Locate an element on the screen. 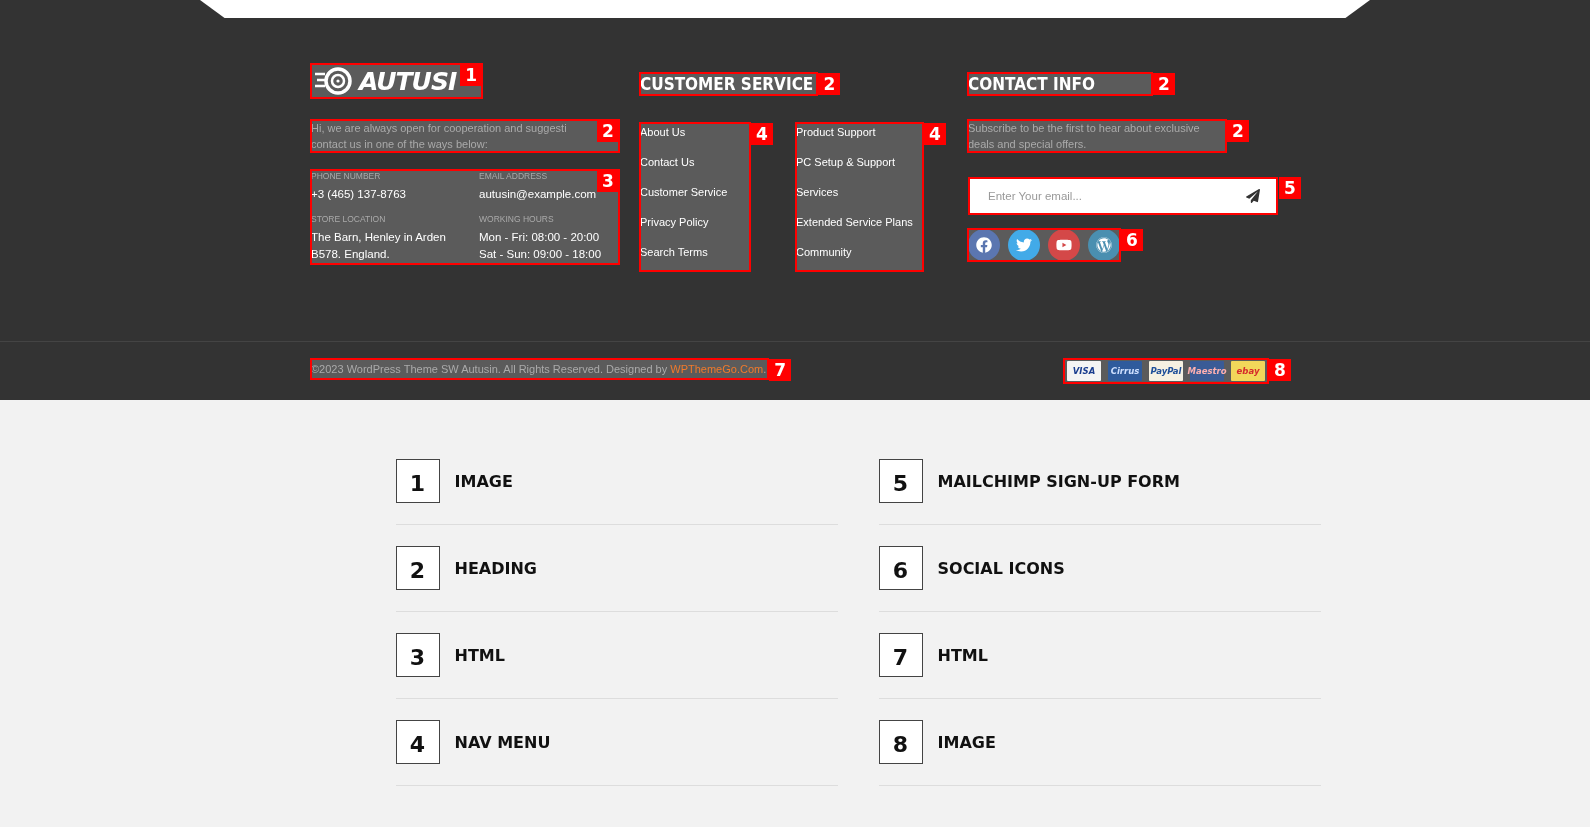 This screenshot has height=827, width=1590. number-label: 3 is located at coordinates (417, 655).